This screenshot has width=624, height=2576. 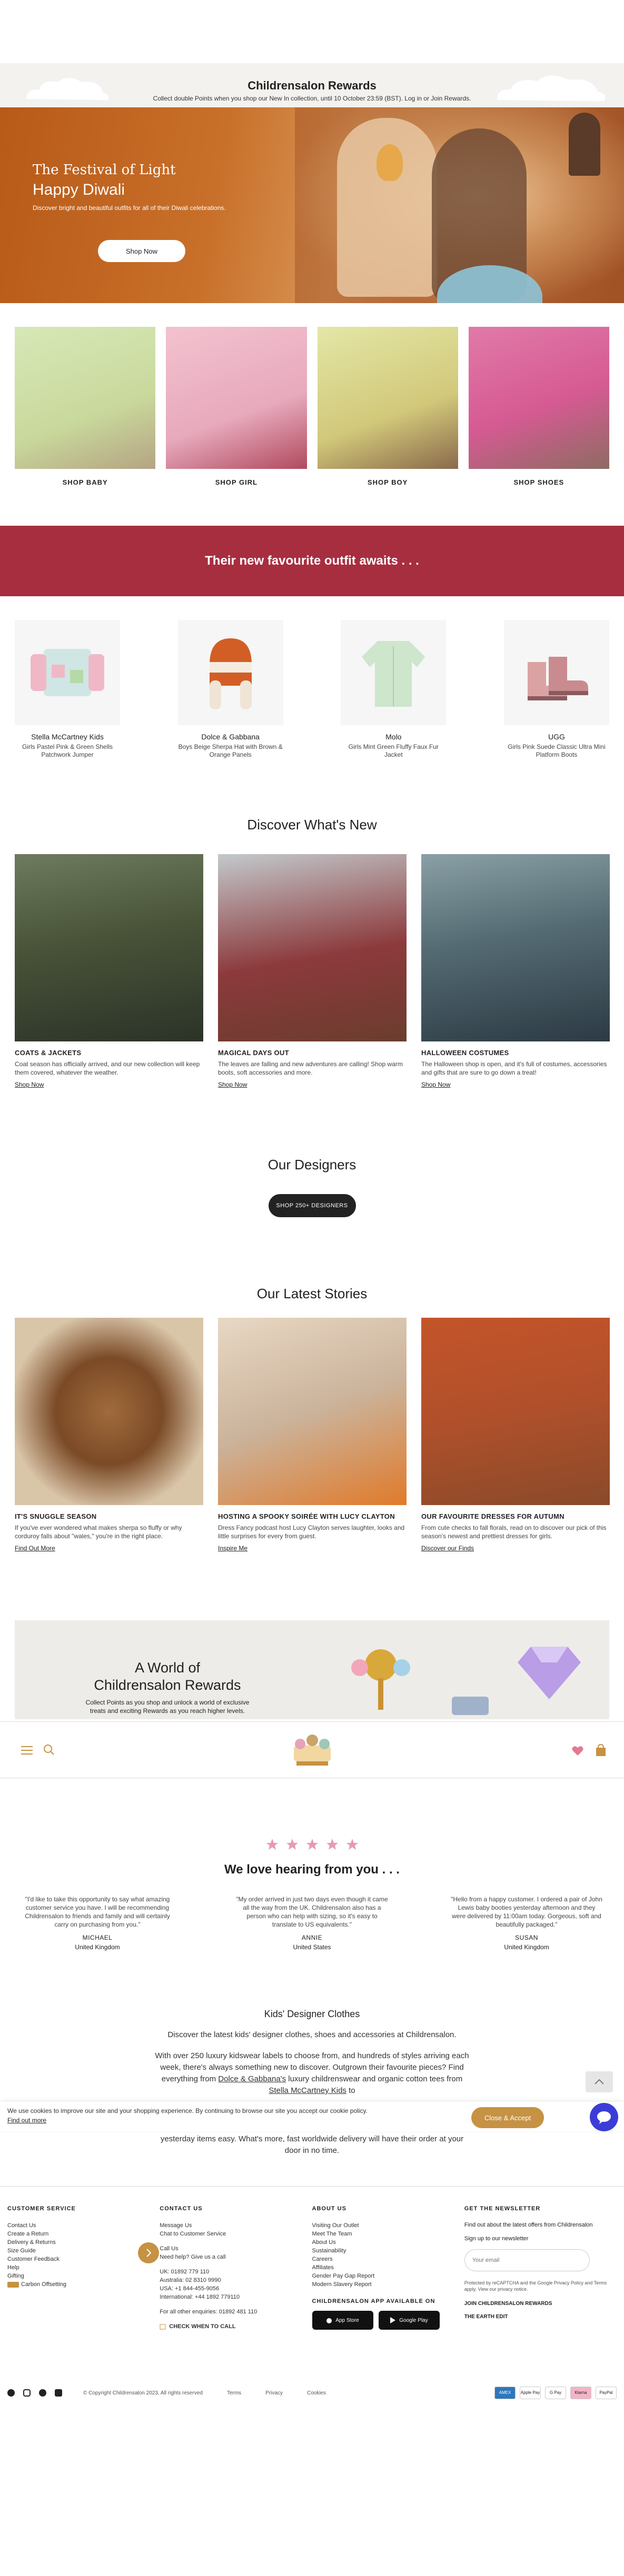 I want to click on product-brand: Dolce & Gabbana, so click(x=230, y=737).